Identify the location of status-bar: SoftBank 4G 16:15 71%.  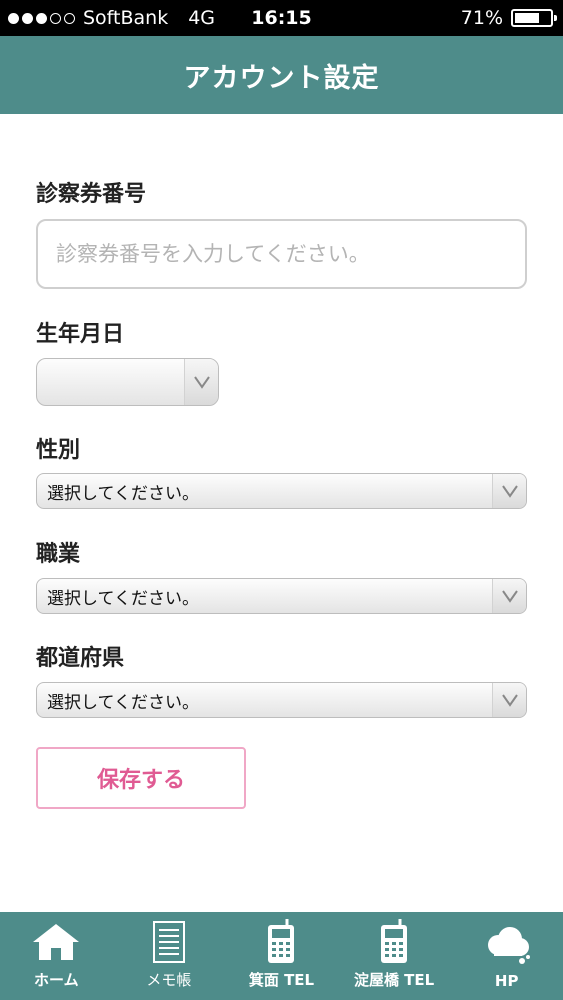
(281, 18).